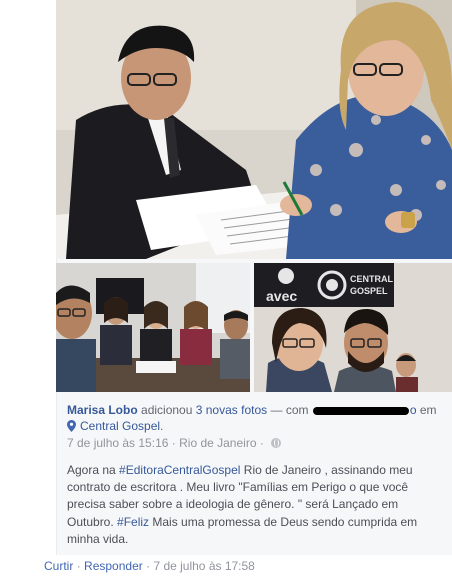  Describe the element at coordinates (428, 410) in the screenshot. I see `in-text: em` at that location.